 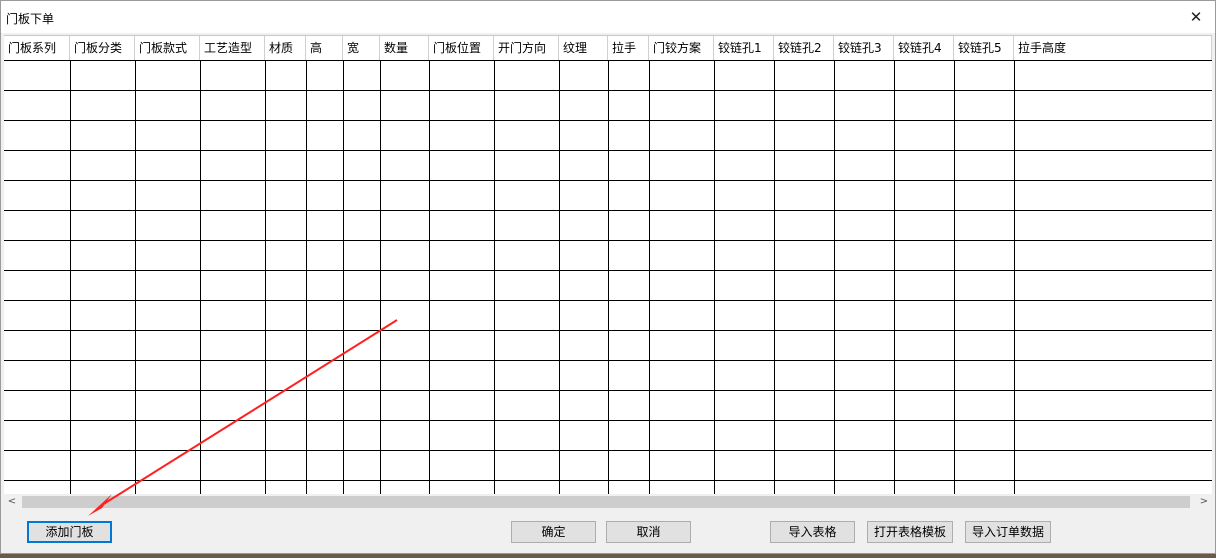 What do you see at coordinates (1196, 17) in the screenshot?
I see `close-icon: ✕` at bounding box center [1196, 17].